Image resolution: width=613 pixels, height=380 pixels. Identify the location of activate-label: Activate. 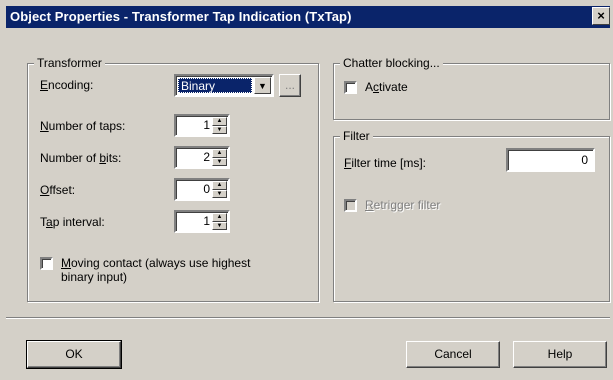
(386, 87).